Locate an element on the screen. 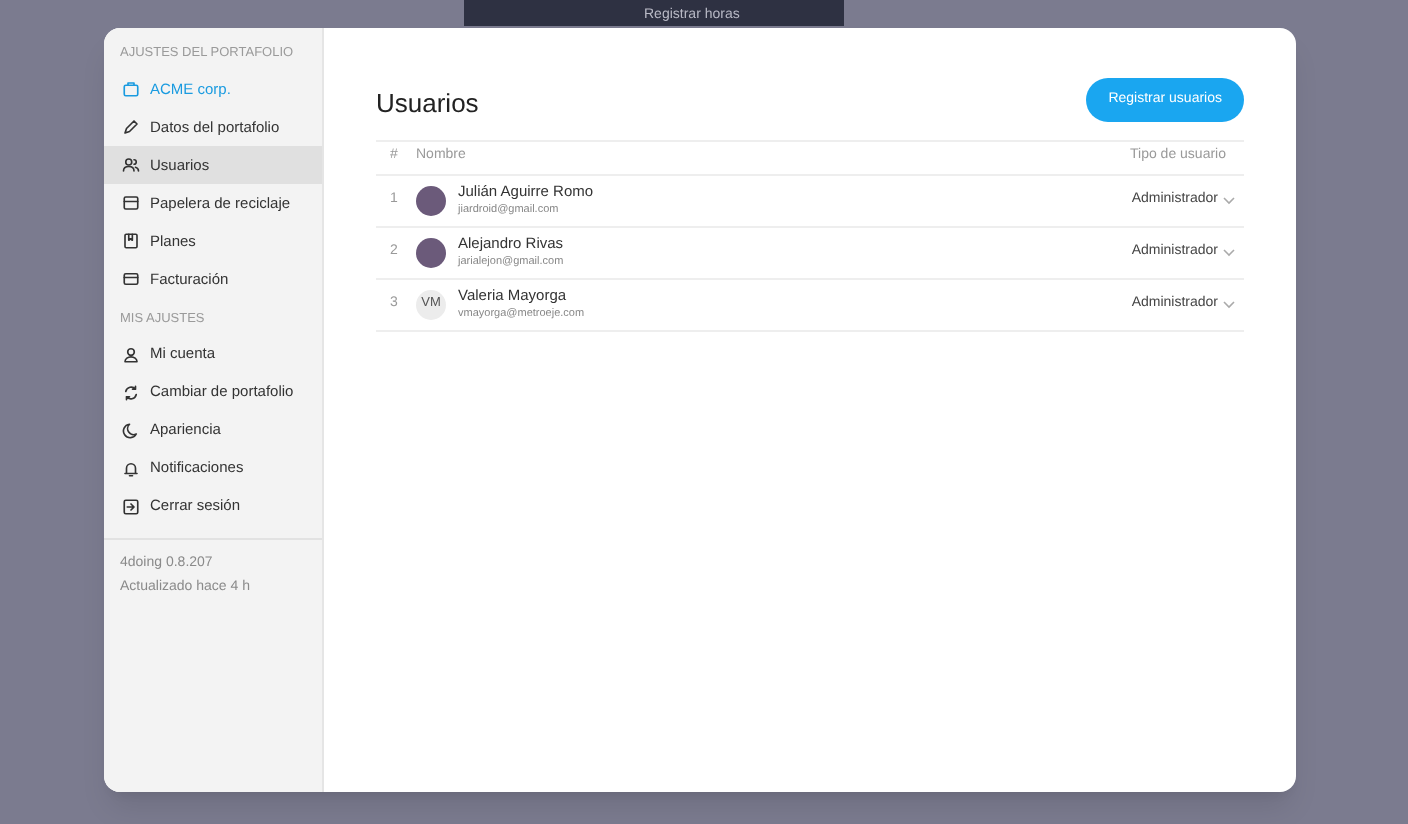  tray-icon is located at coordinates (131, 202).